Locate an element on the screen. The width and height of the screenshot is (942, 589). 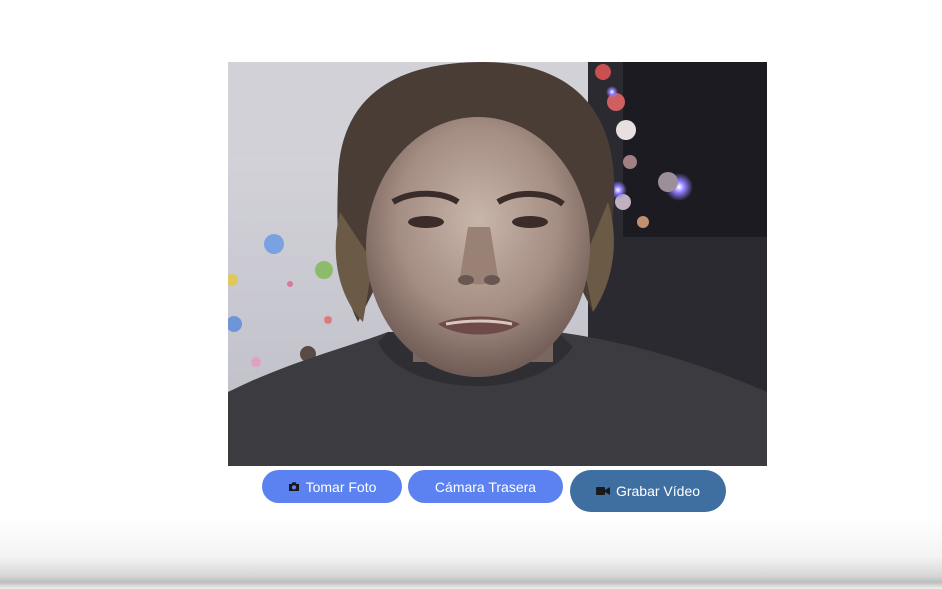
take-photo-button: Tomar Foto is located at coordinates (332, 486).